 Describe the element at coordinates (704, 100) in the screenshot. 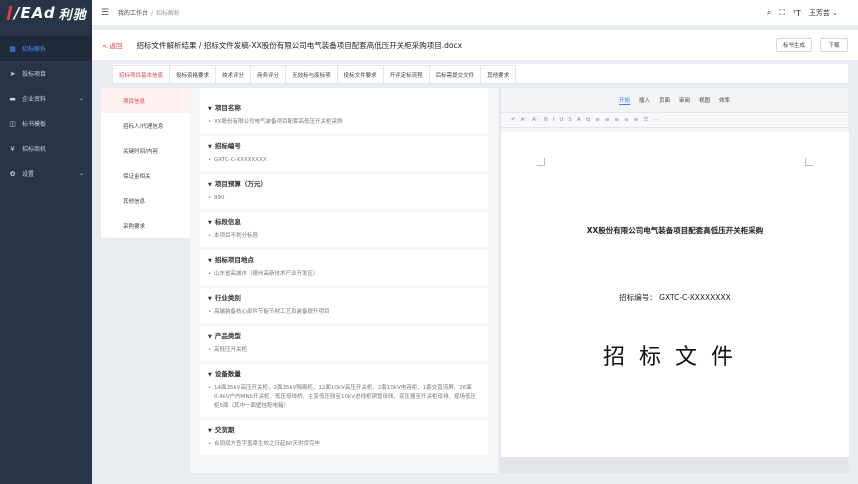

I see `ribbon-tab-view: 视图` at that location.